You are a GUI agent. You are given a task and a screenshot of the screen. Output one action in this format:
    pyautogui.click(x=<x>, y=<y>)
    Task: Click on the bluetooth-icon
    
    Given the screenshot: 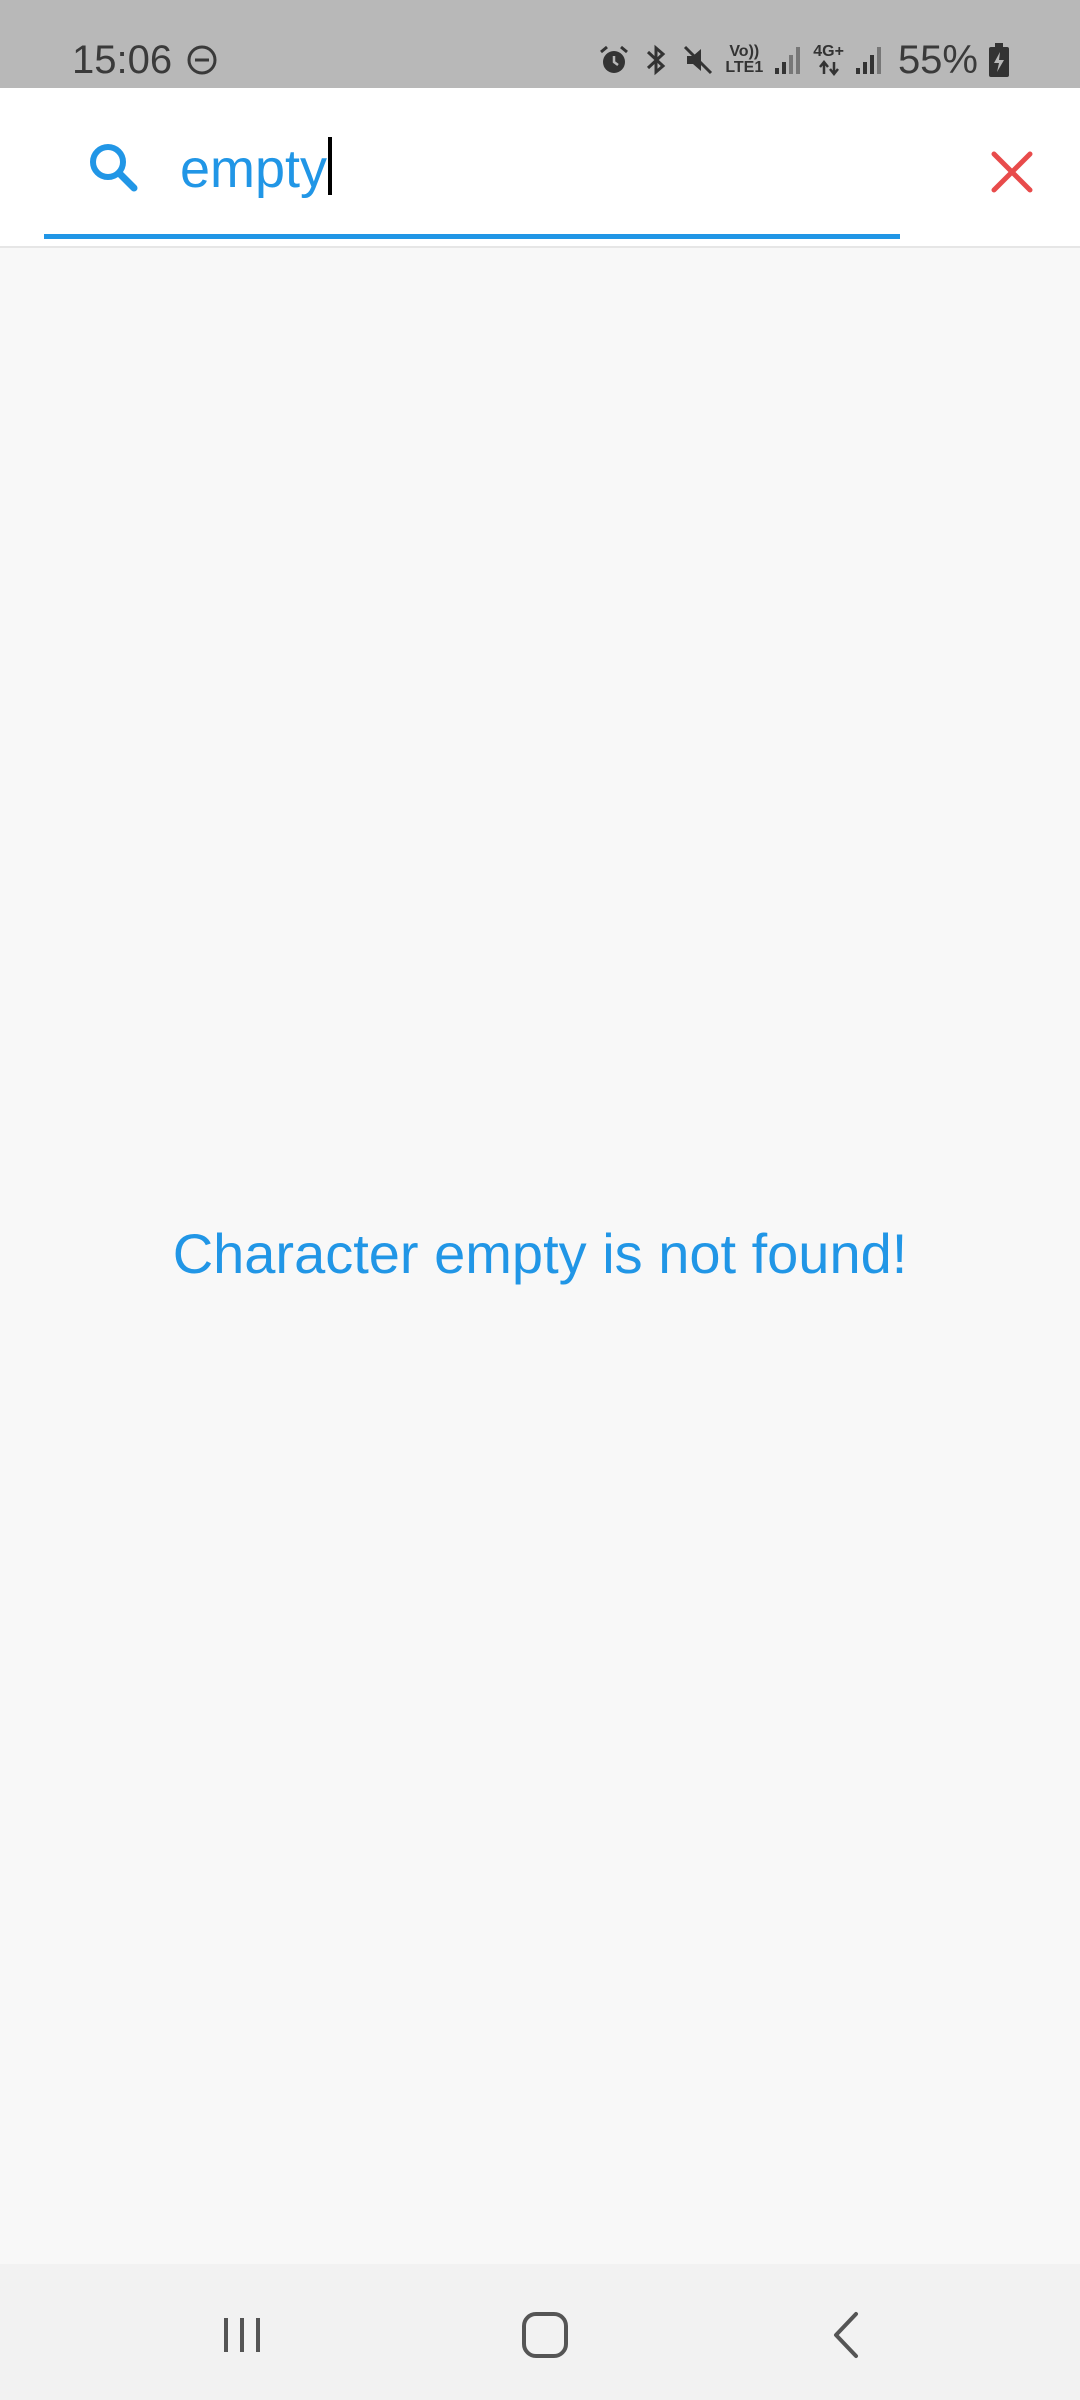 What is the action you would take?
    pyautogui.click(x=656, y=60)
    